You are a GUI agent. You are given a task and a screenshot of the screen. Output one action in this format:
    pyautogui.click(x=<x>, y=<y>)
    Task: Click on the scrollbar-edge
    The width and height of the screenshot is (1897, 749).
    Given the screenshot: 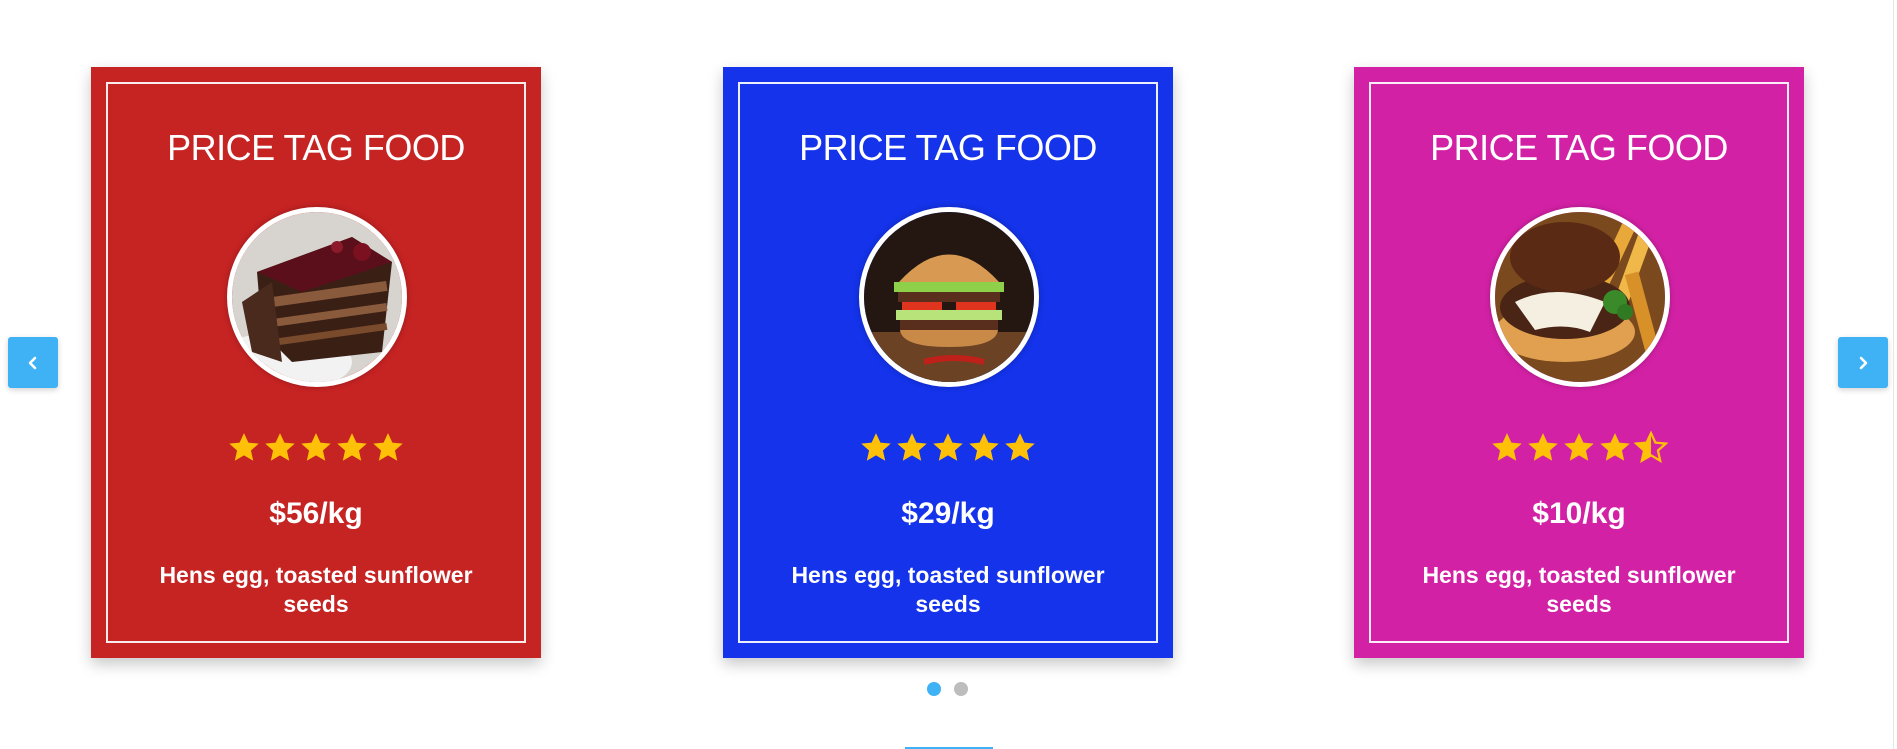 What is the action you would take?
    pyautogui.click(x=1893, y=374)
    